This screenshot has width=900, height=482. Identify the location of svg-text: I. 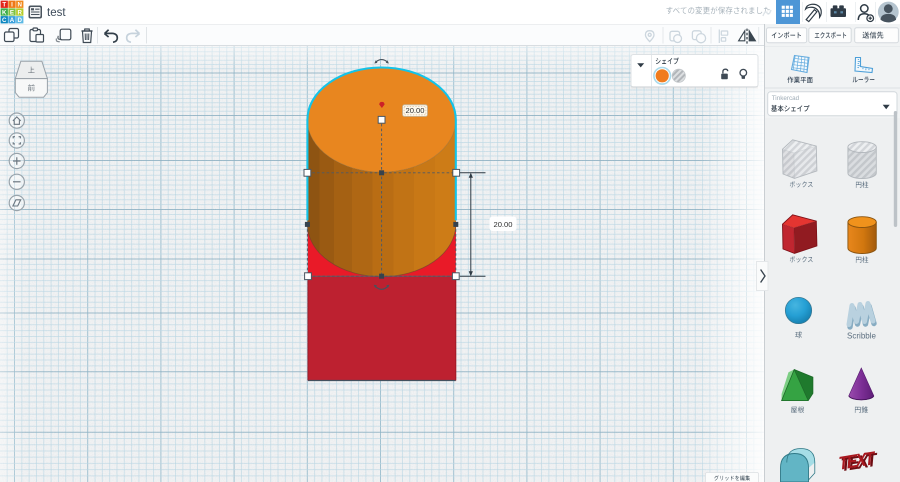
(12, 5).